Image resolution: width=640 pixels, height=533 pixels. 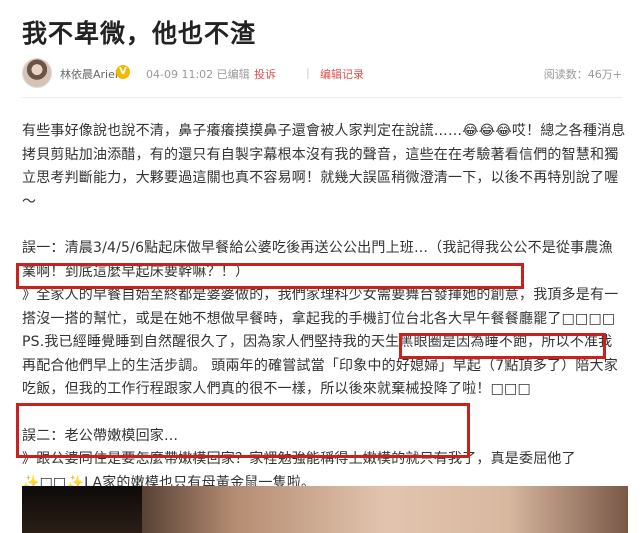 What do you see at coordinates (342, 74) in the screenshot?
I see `edit-history-link: 编辑记录` at bounding box center [342, 74].